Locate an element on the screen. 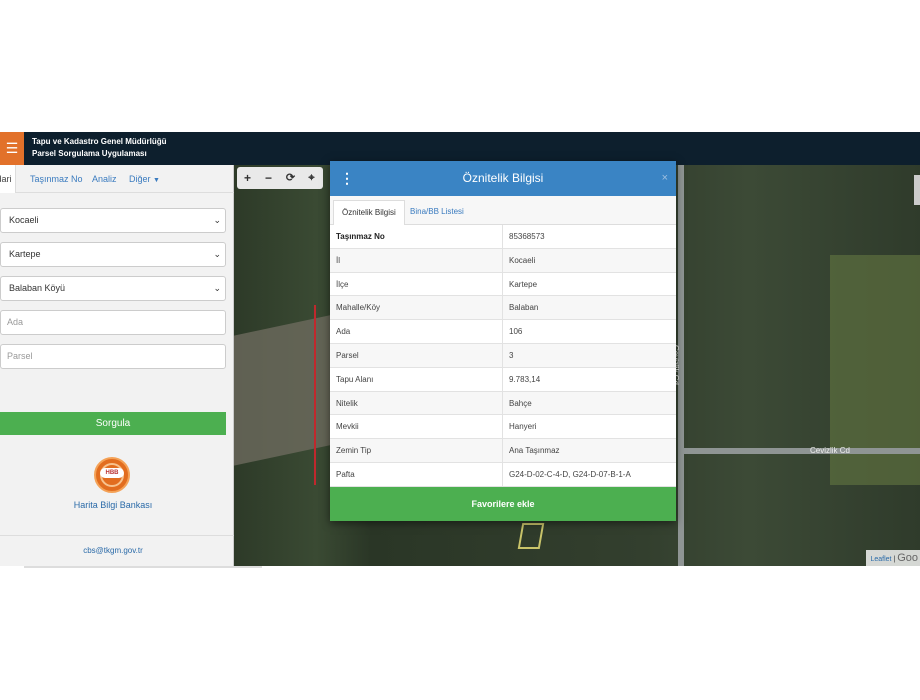 The height and width of the screenshot is (700, 920). table-row: Zemin Tip Ana Taşınmaz is located at coordinates (503, 451).